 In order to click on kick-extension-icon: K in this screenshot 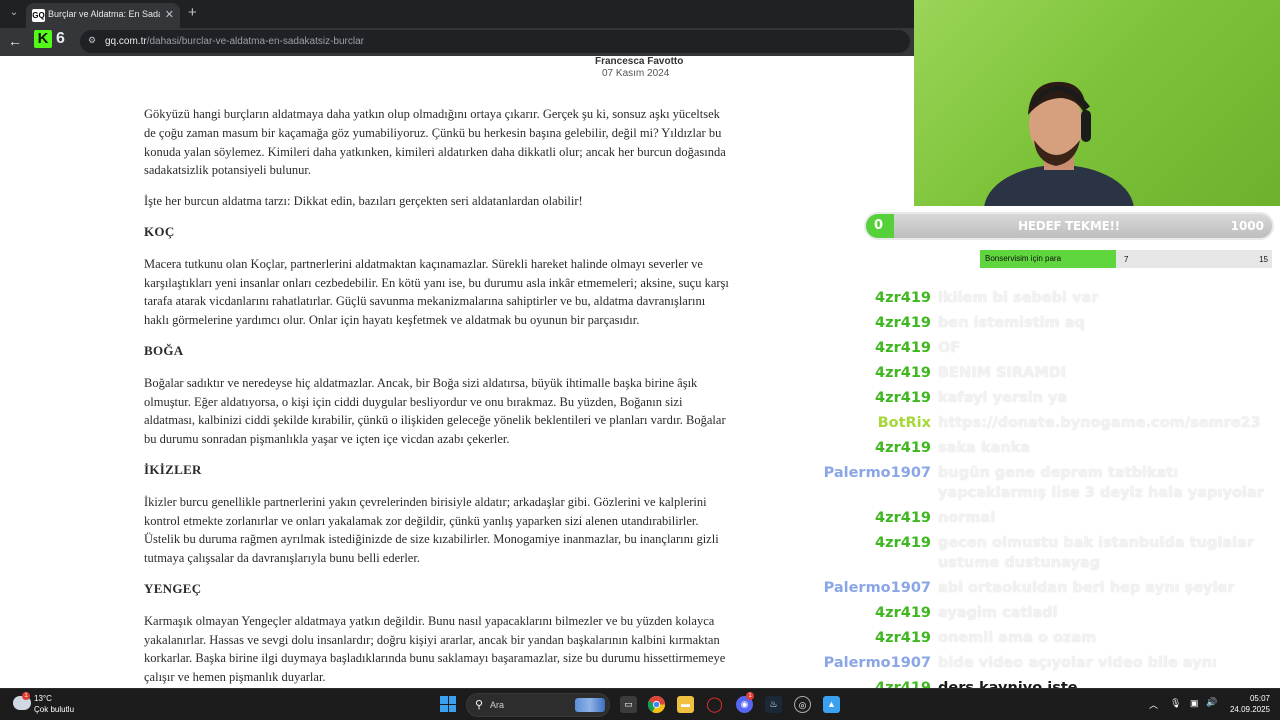, I will do `click(43, 39)`.